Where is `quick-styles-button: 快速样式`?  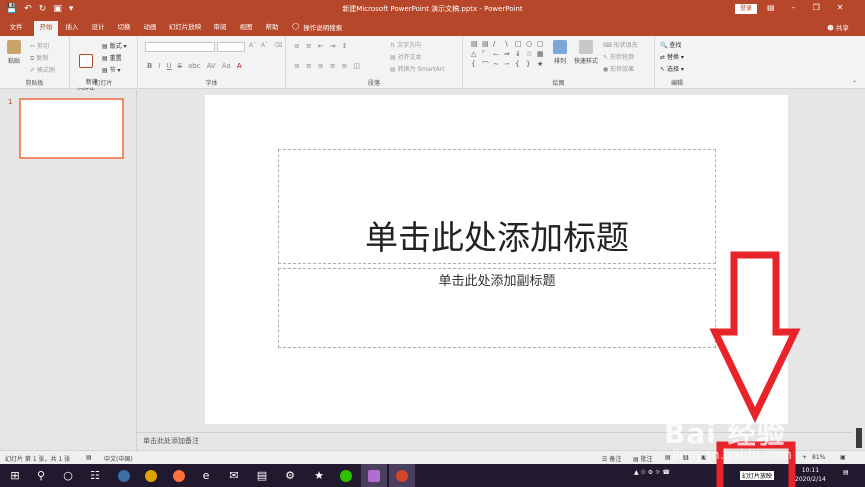
quick-styles-button: 快速样式 is located at coordinates (586, 52).